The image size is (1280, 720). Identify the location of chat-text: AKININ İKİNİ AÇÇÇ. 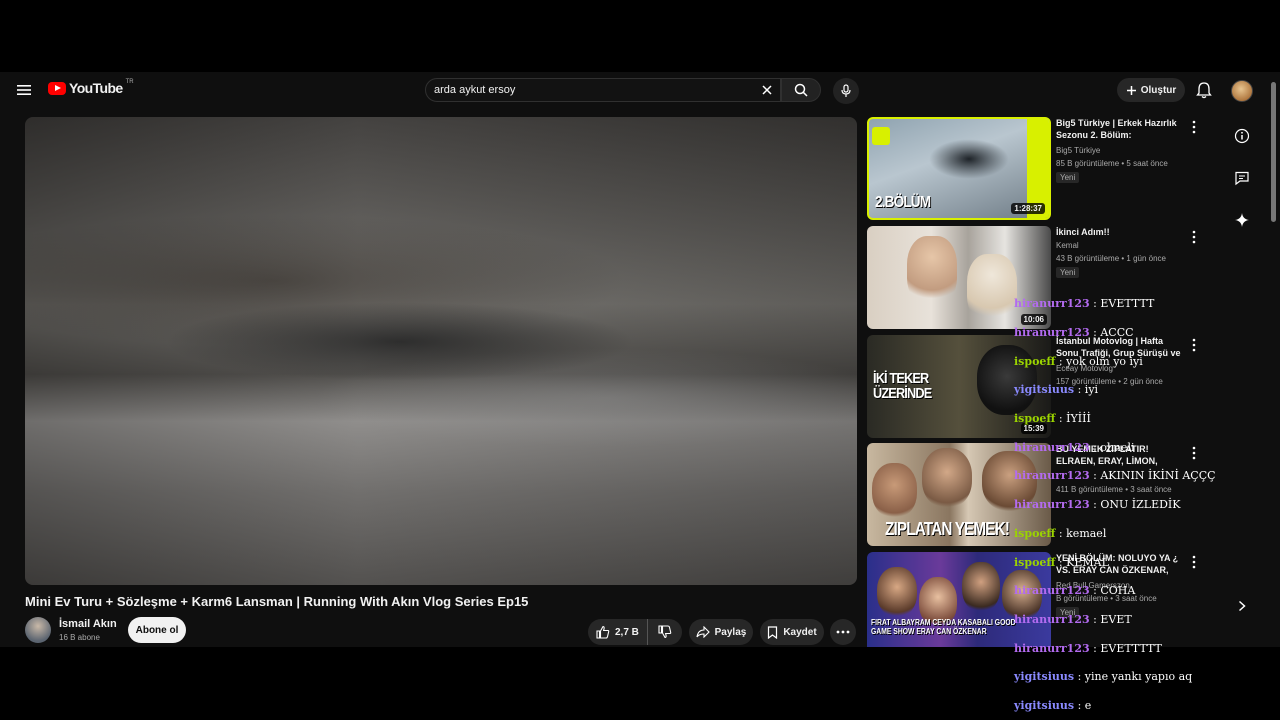
(1158, 475).